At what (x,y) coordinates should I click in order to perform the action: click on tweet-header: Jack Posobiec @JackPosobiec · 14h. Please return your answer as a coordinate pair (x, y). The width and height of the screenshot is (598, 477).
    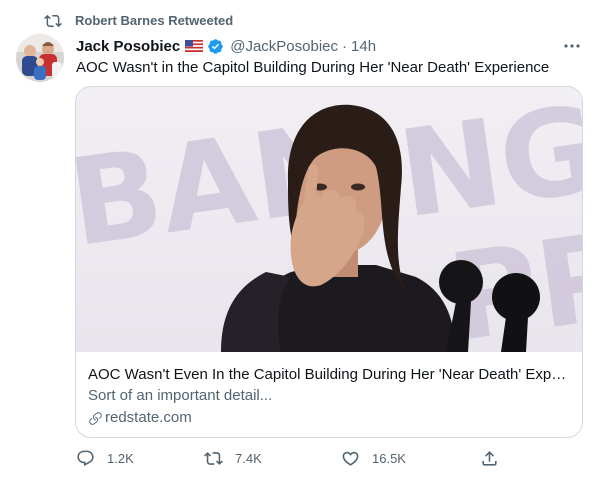
    Looking at the image, I should click on (329, 46).